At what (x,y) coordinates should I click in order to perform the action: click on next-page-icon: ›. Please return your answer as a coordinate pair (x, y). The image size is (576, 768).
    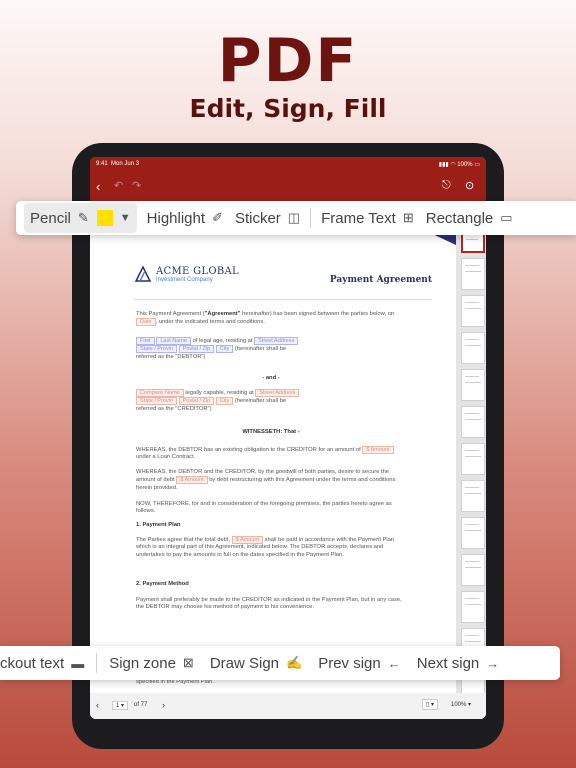
    Looking at the image, I should click on (163, 705).